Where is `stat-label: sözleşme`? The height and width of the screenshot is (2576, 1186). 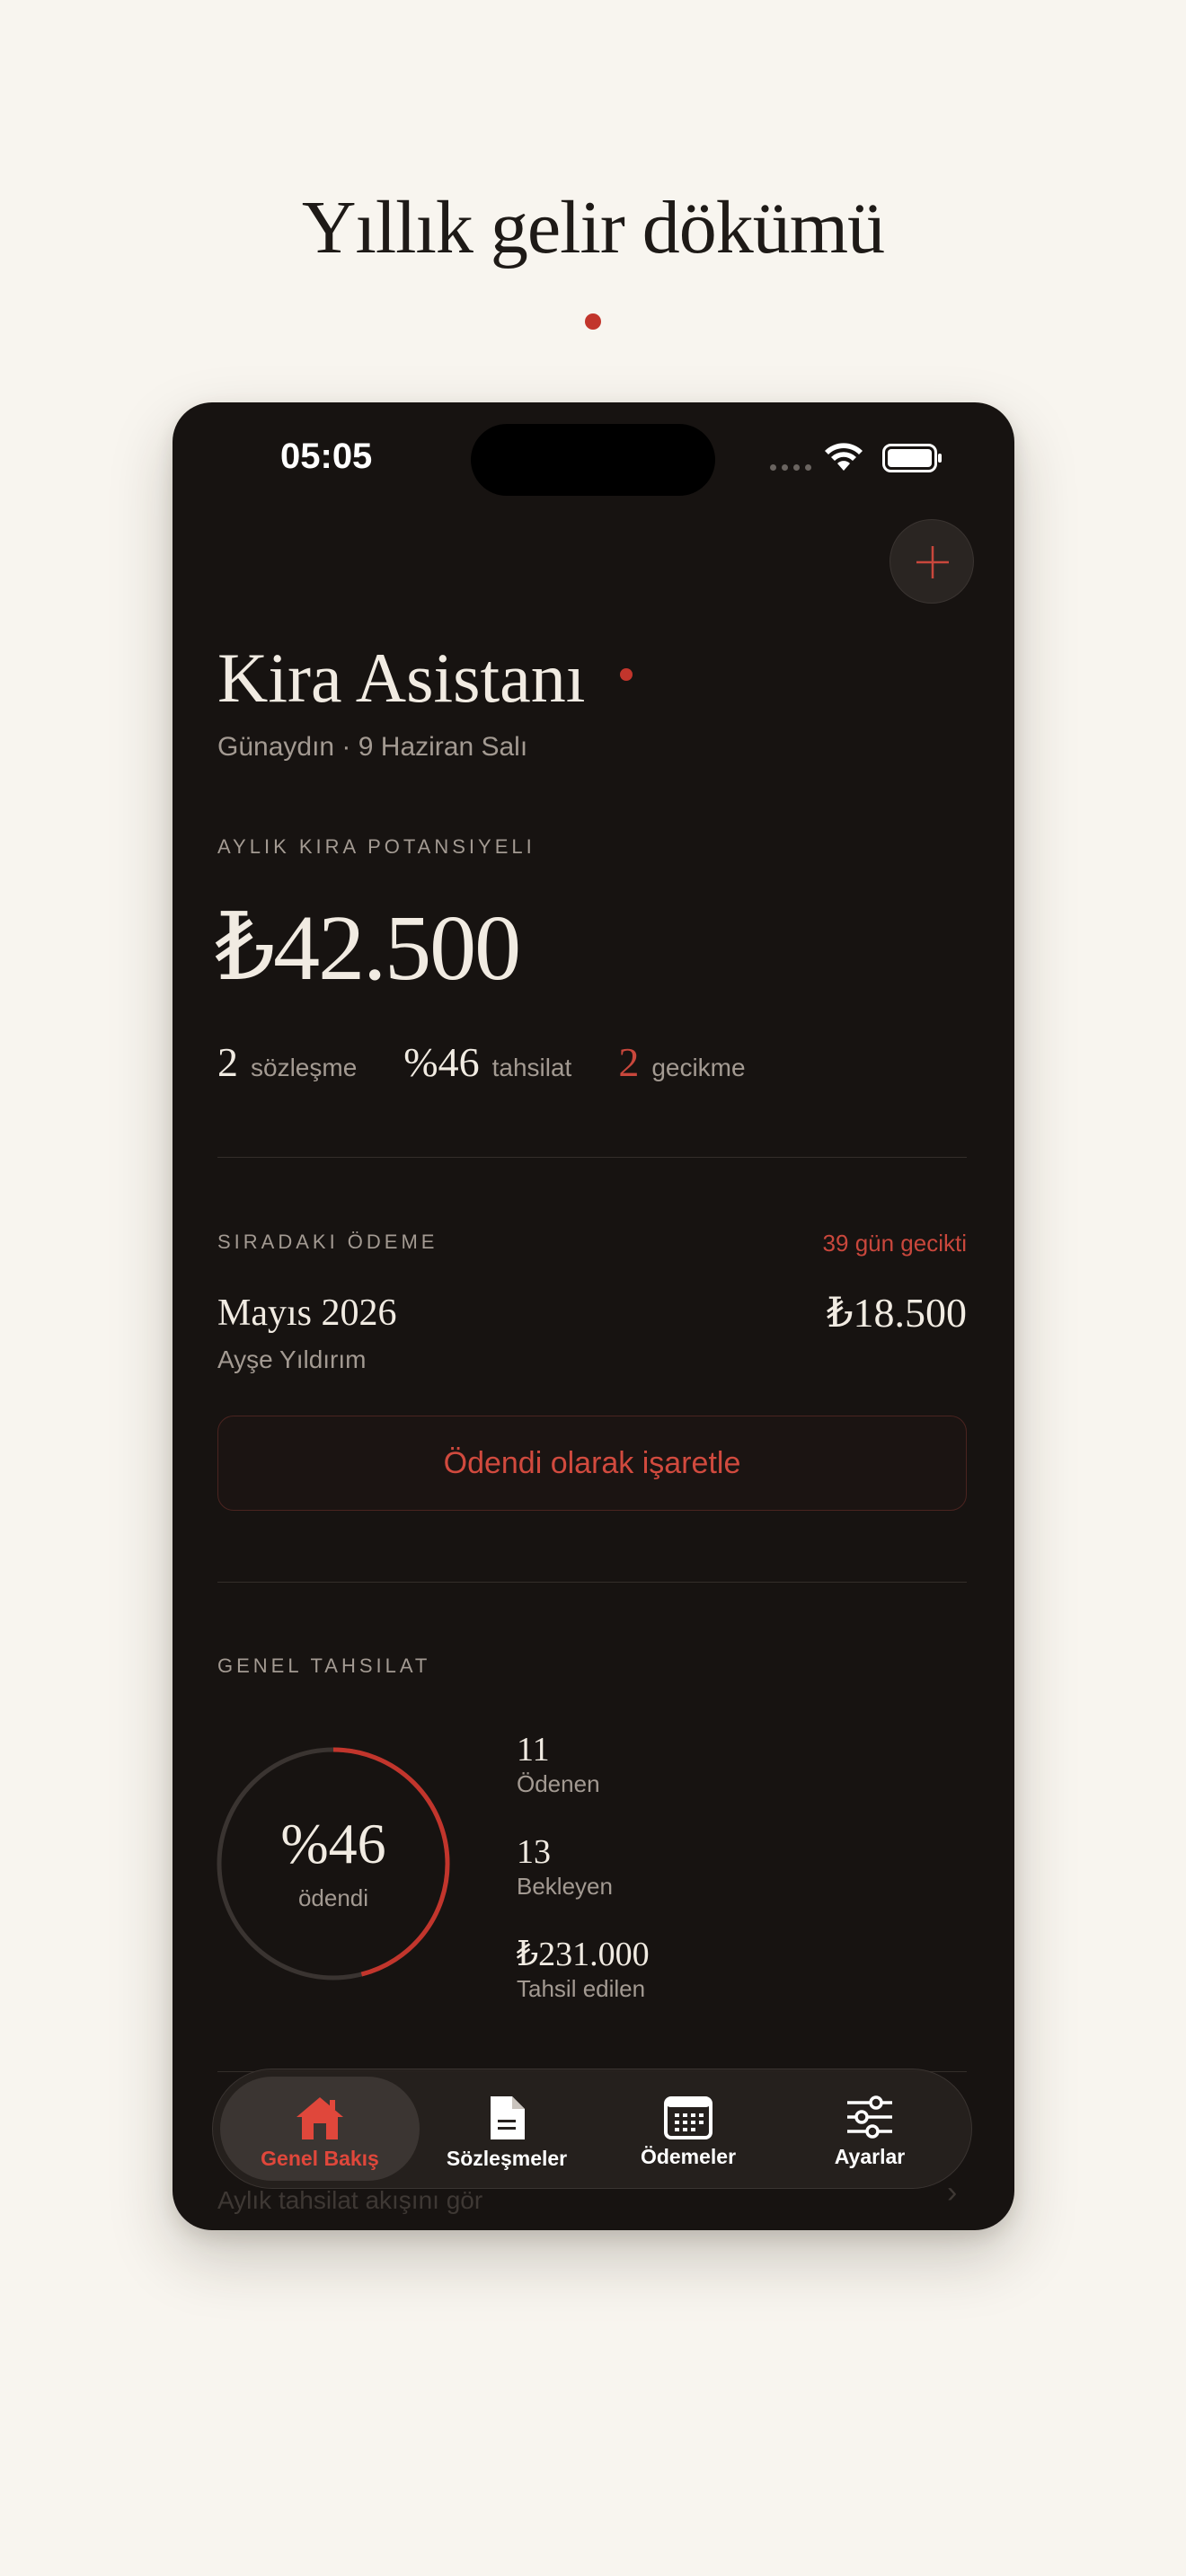
stat-label: sözleşme is located at coordinates (304, 1067).